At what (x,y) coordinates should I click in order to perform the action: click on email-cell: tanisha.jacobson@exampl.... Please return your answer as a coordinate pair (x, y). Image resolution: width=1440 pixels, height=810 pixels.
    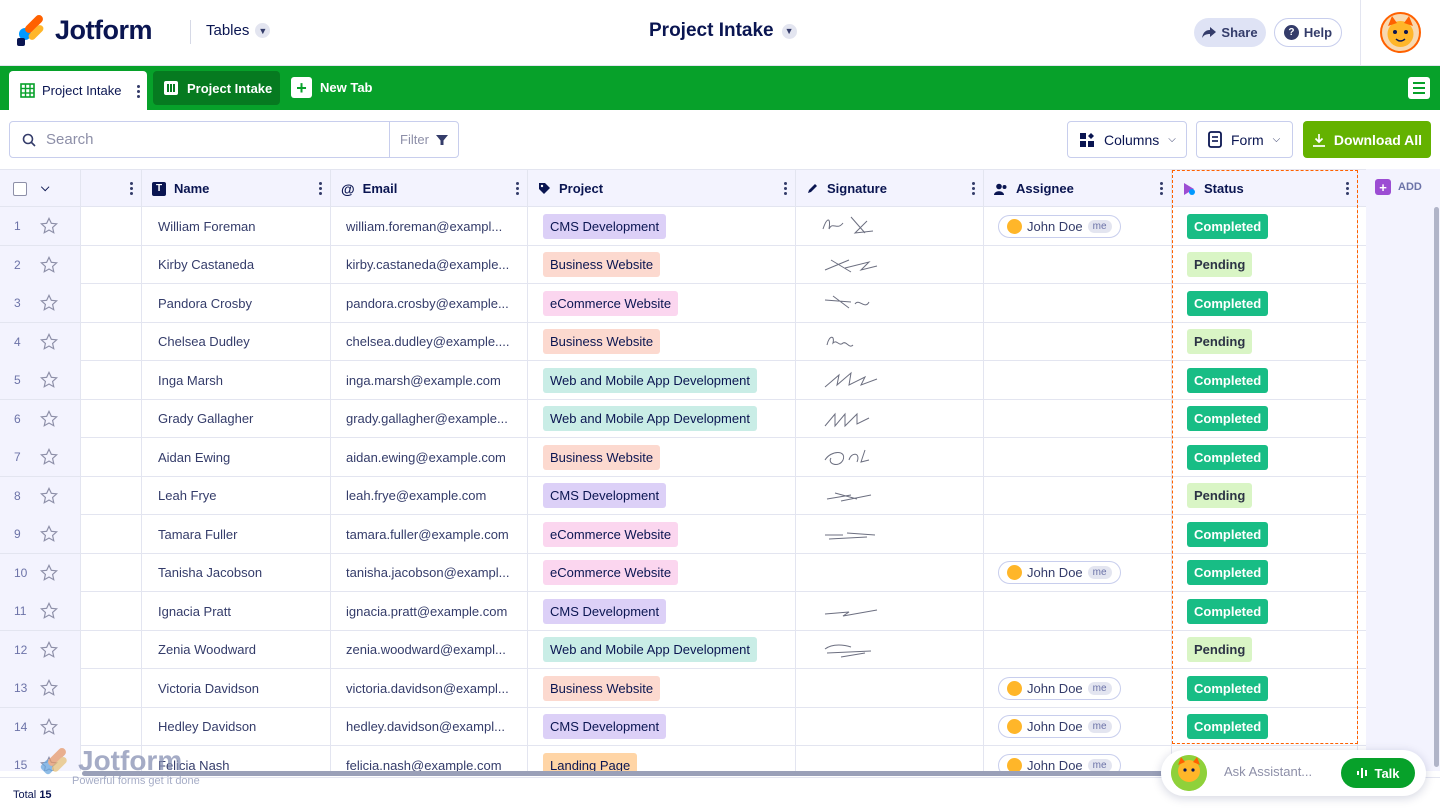
    Looking at the image, I should click on (429, 572).